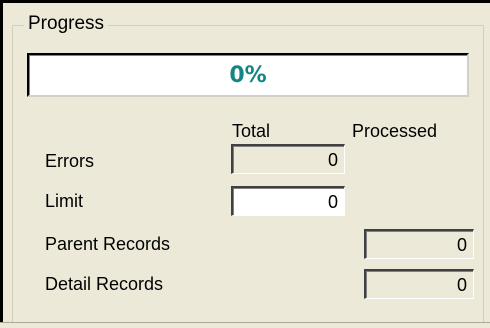  I want to click on errors-total-field: 0, so click(288, 159).